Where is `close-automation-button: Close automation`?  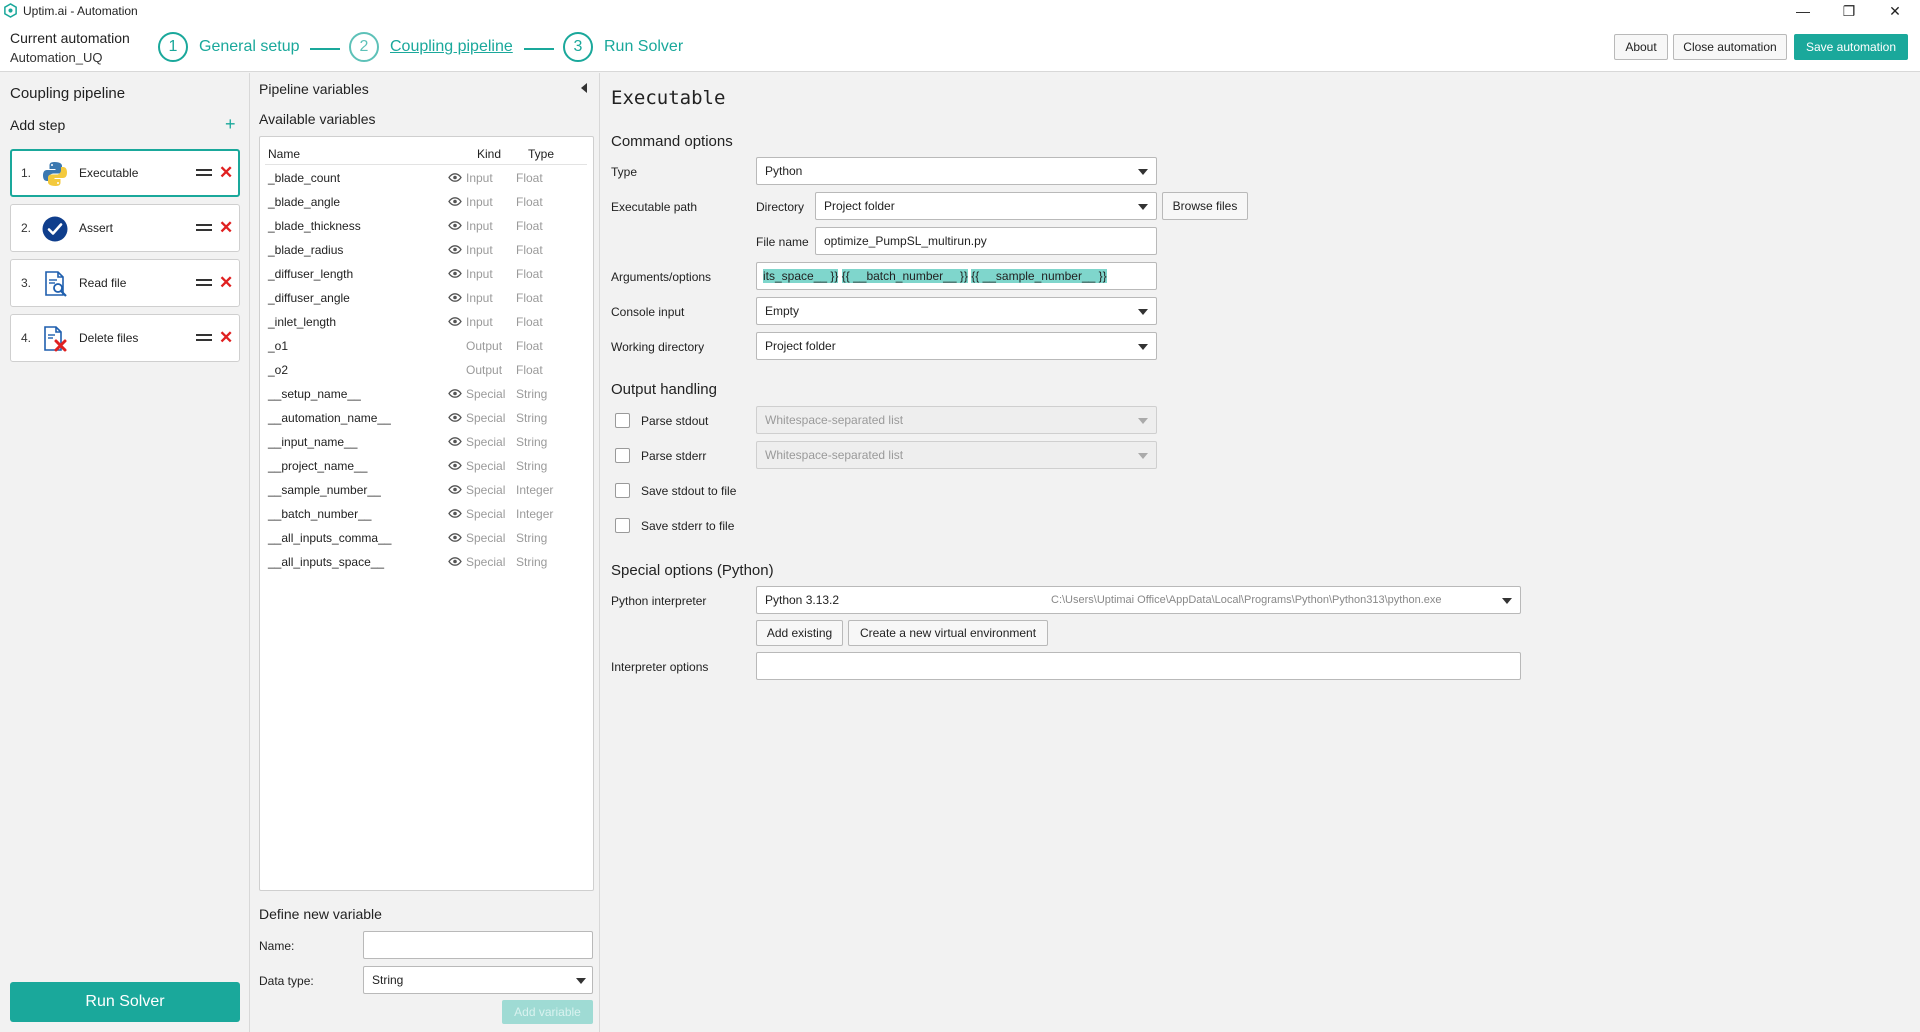 close-automation-button: Close automation is located at coordinates (1730, 47).